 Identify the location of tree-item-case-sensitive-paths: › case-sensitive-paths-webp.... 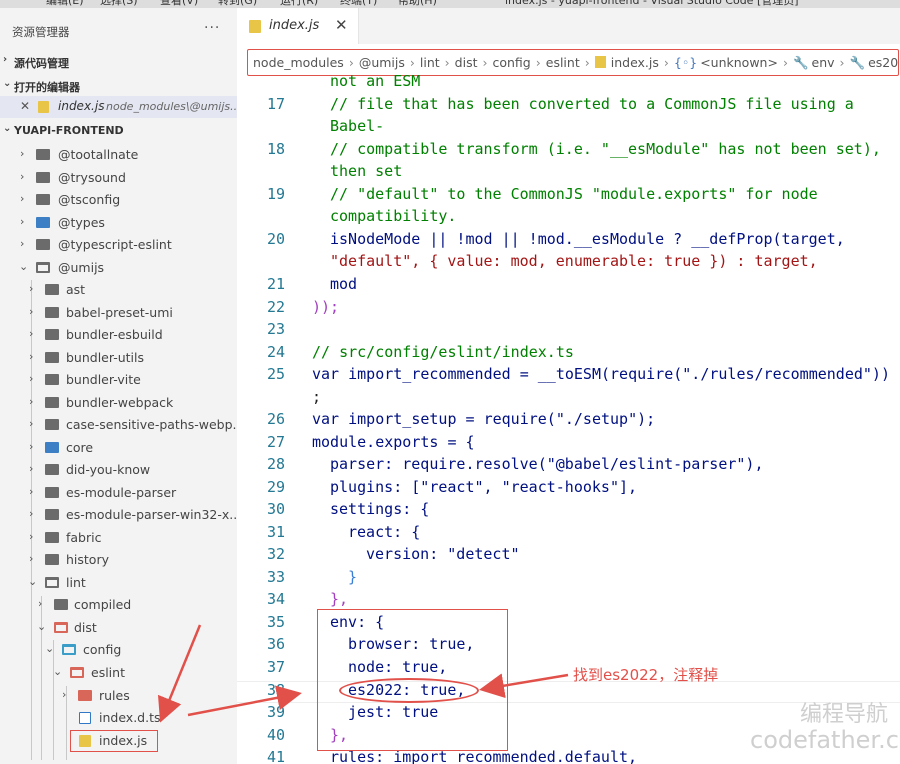
(118, 425).